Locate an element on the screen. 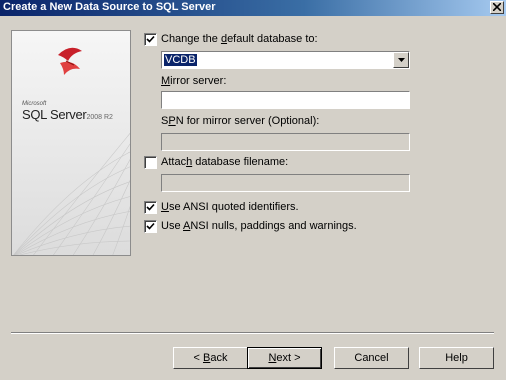 Image resolution: width=506 pixels, height=380 pixels. dropdown-button is located at coordinates (401, 60).